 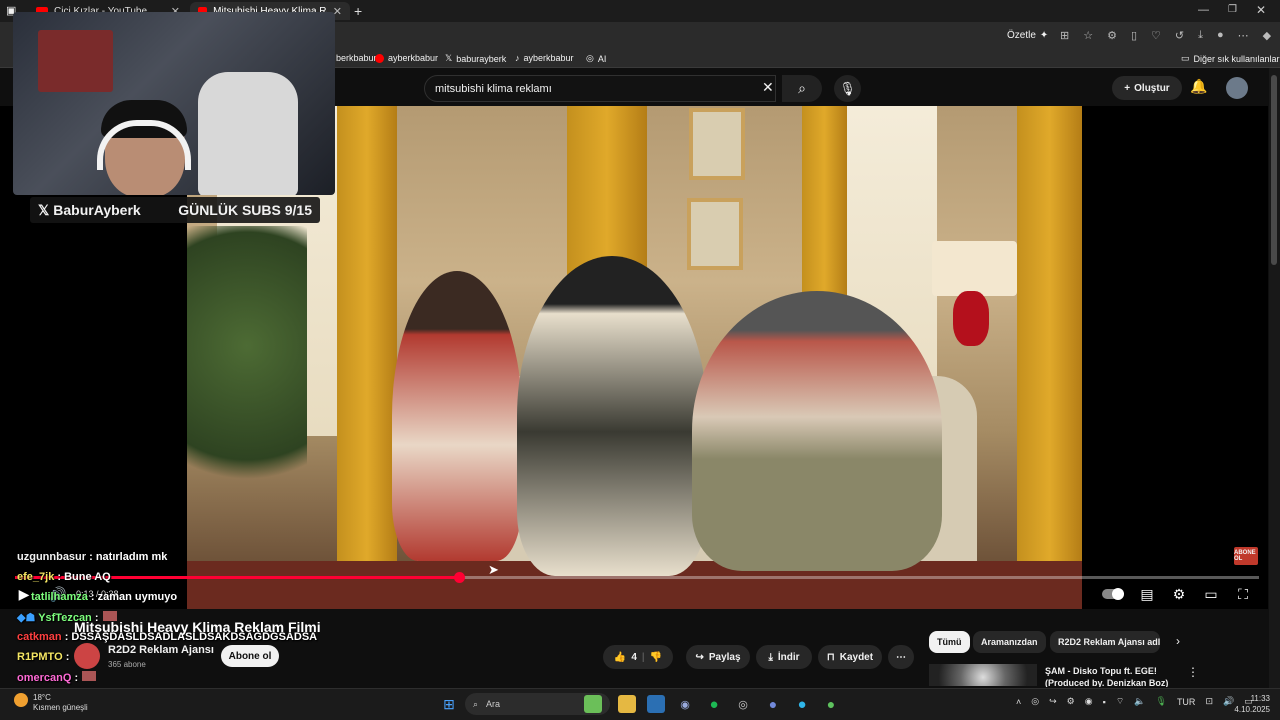 I want to click on new-tab-icon: +, so click(x=358, y=11).